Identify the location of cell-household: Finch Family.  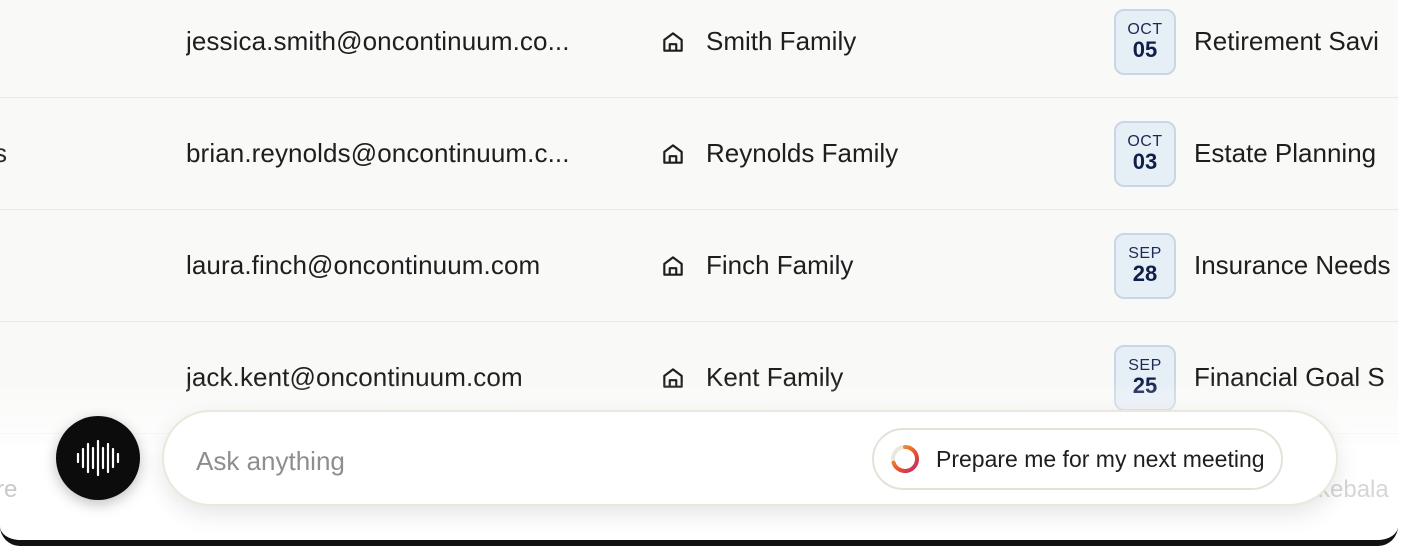
(756, 265).